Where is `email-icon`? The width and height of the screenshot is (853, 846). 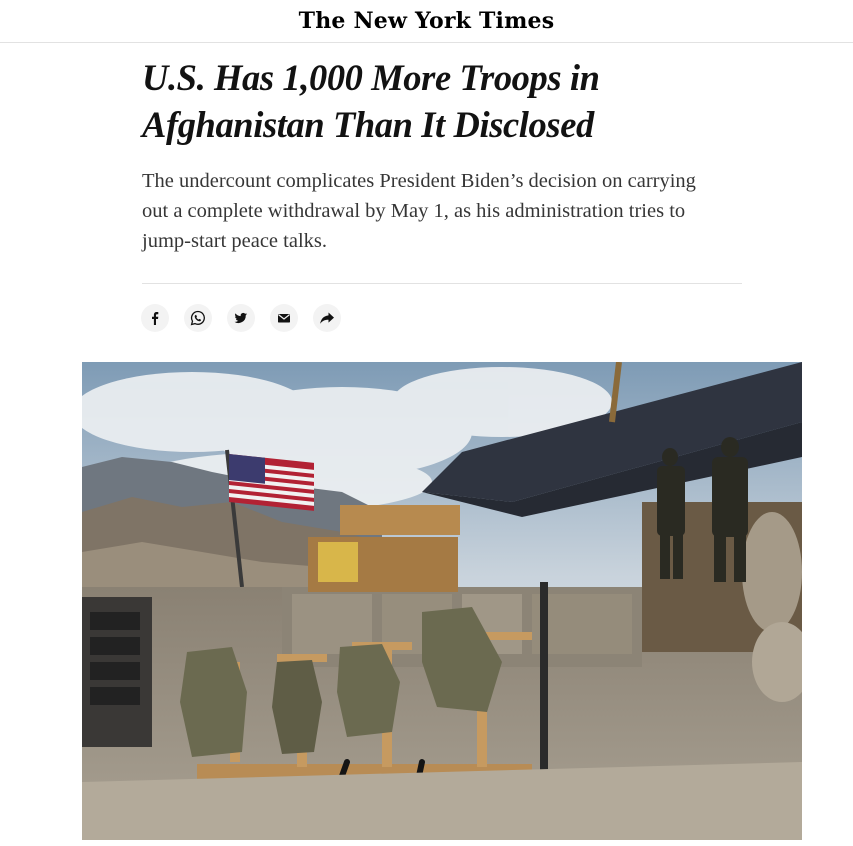
email-icon is located at coordinates (284, 318).